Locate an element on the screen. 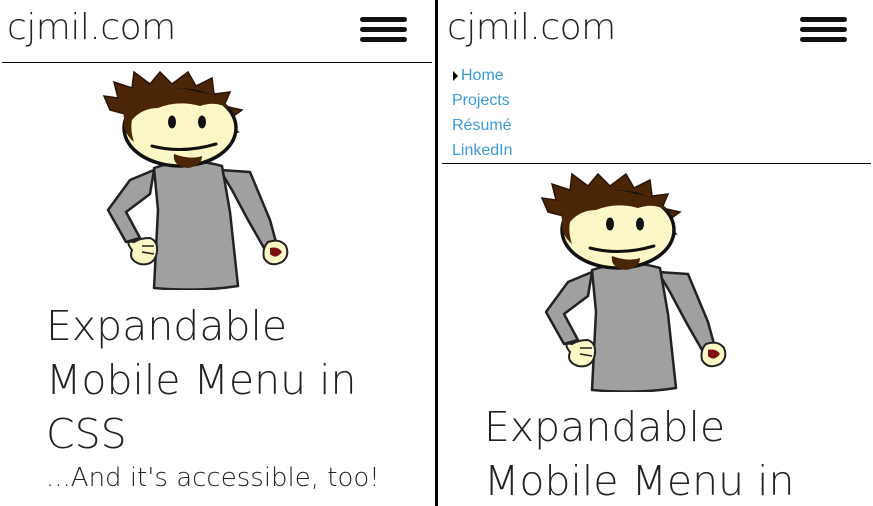  nav-link-linkedin: LinkedIn is located at coordinates (482, 150).